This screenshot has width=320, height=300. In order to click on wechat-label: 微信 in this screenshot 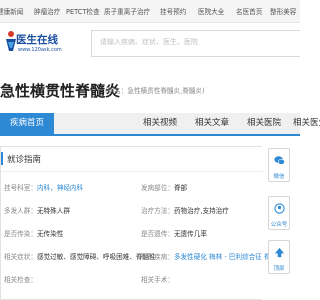, I will do `click(279, 177)`.